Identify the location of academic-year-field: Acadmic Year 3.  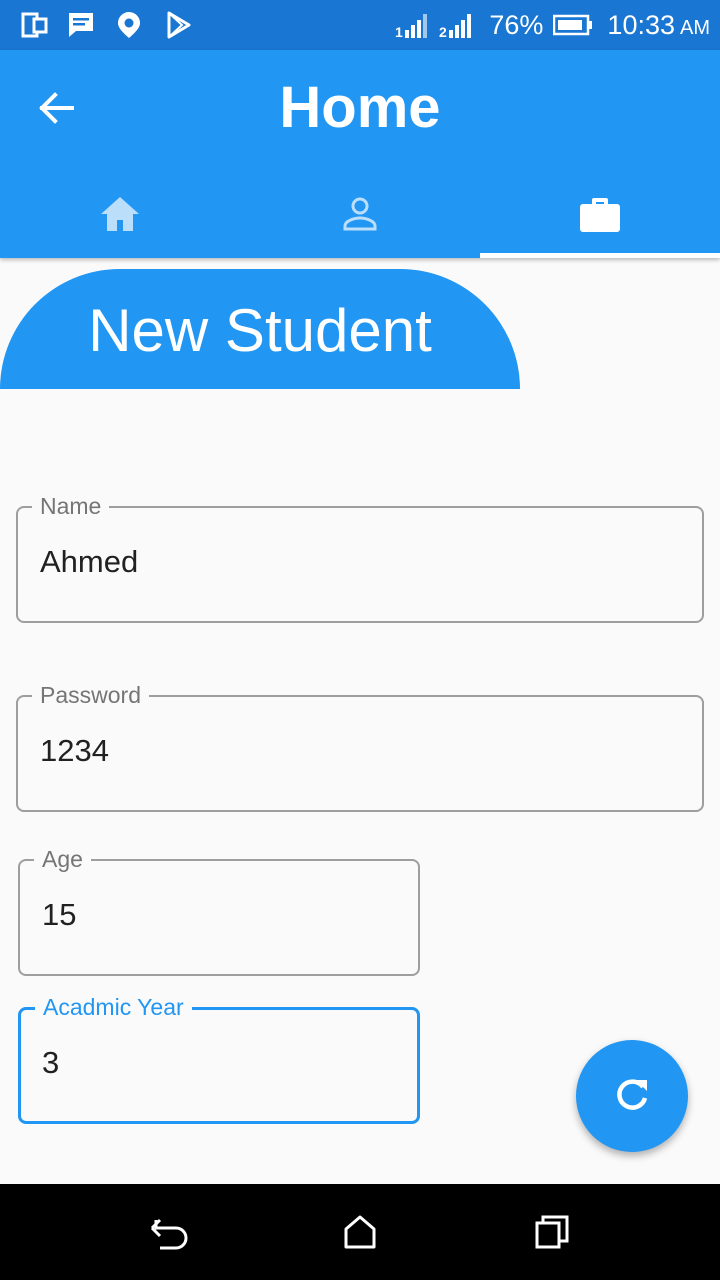
(219, 1058).